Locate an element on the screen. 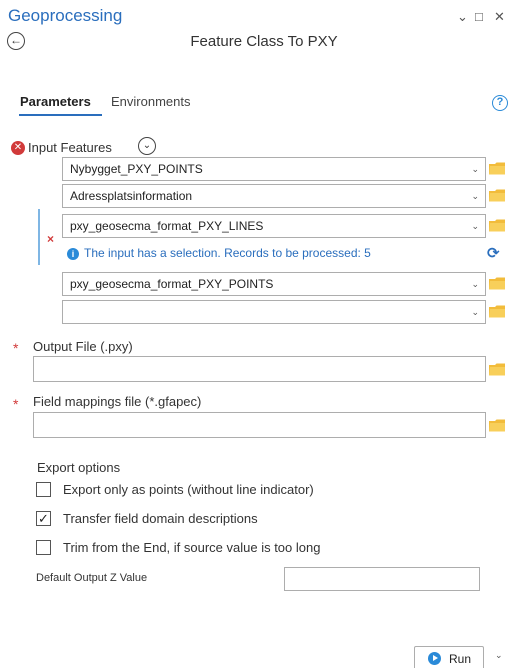 This screenshot has height=668, width=512. error-icon: ✕ is located at coordinates (18, 148).